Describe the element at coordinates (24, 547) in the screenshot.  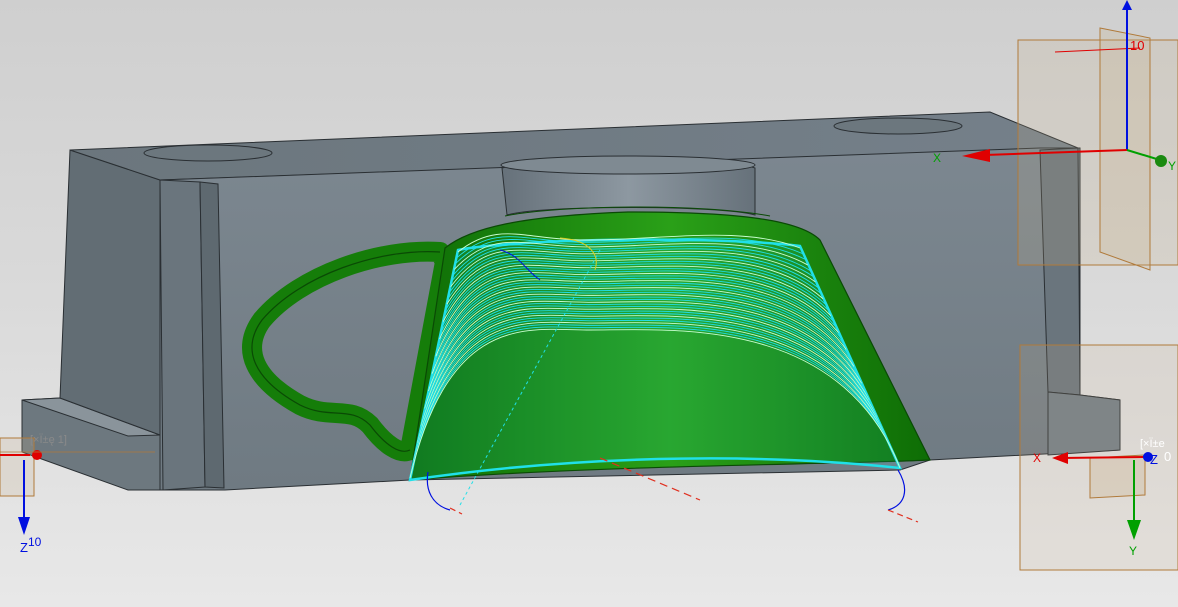
I see `bl-z-label: Z` at that location.